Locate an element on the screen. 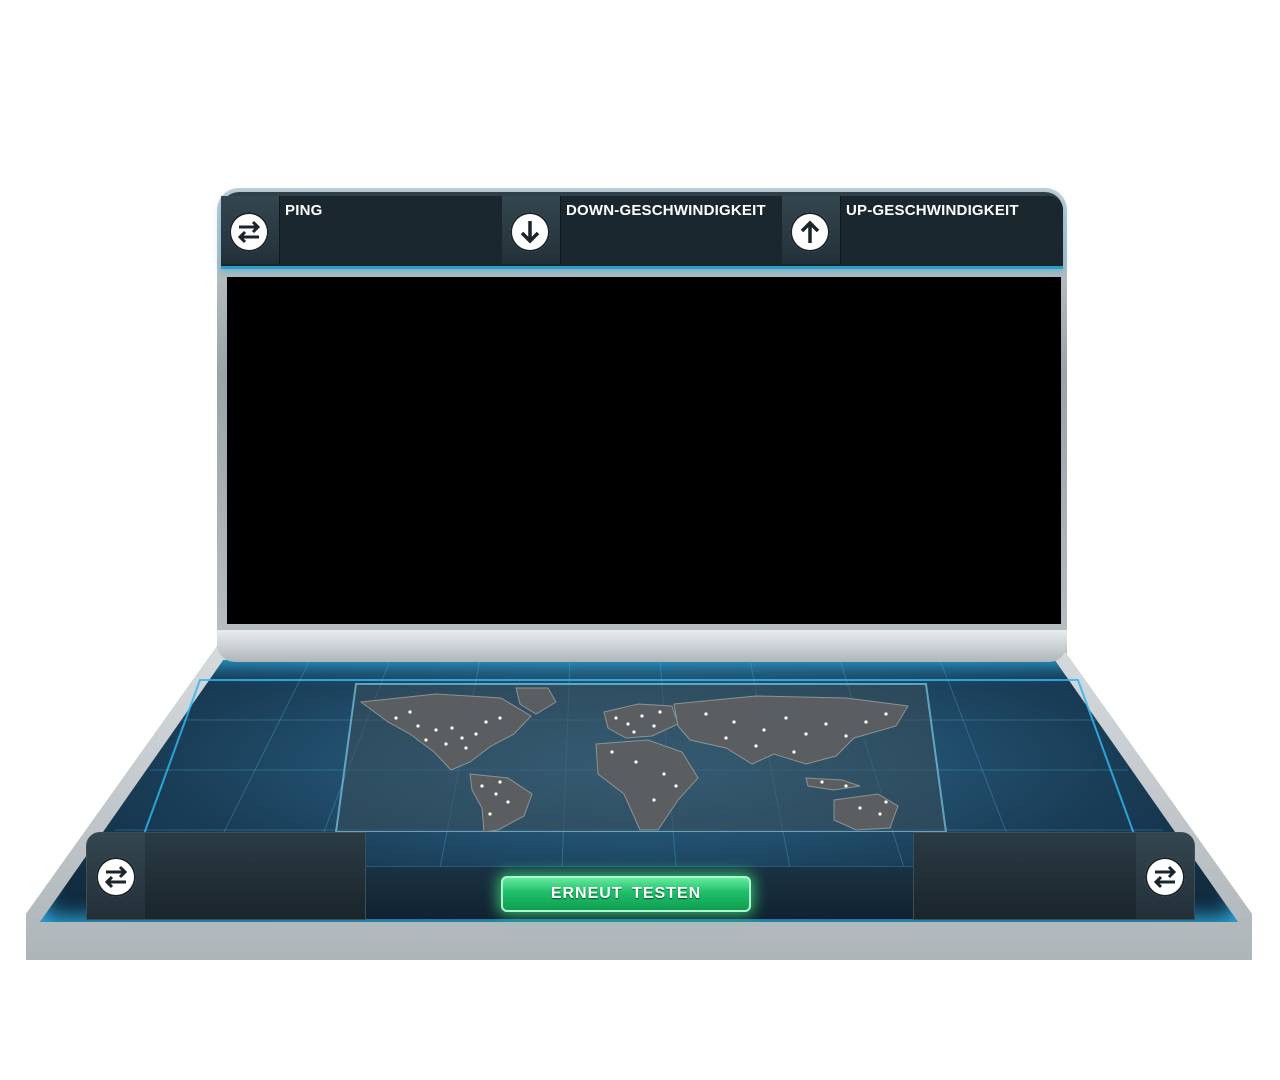 Image resolution: width=1280 pixels, height=1080 pixels. arrow-down-icon is located at coordinates (530, 232).